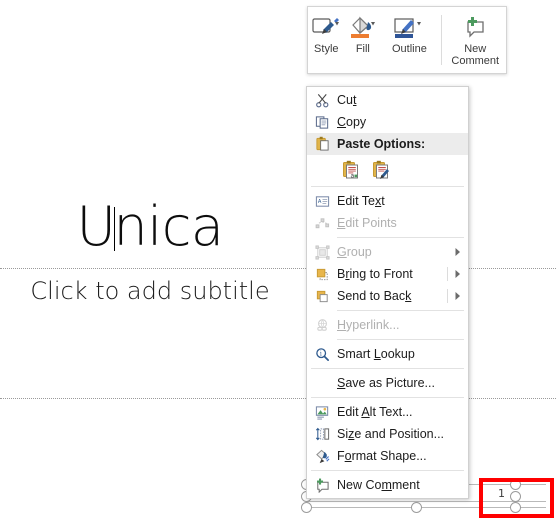 The image size is (556, 520). I want to click on menu-item-paste-options: Paste Options:, so click(387, 144).